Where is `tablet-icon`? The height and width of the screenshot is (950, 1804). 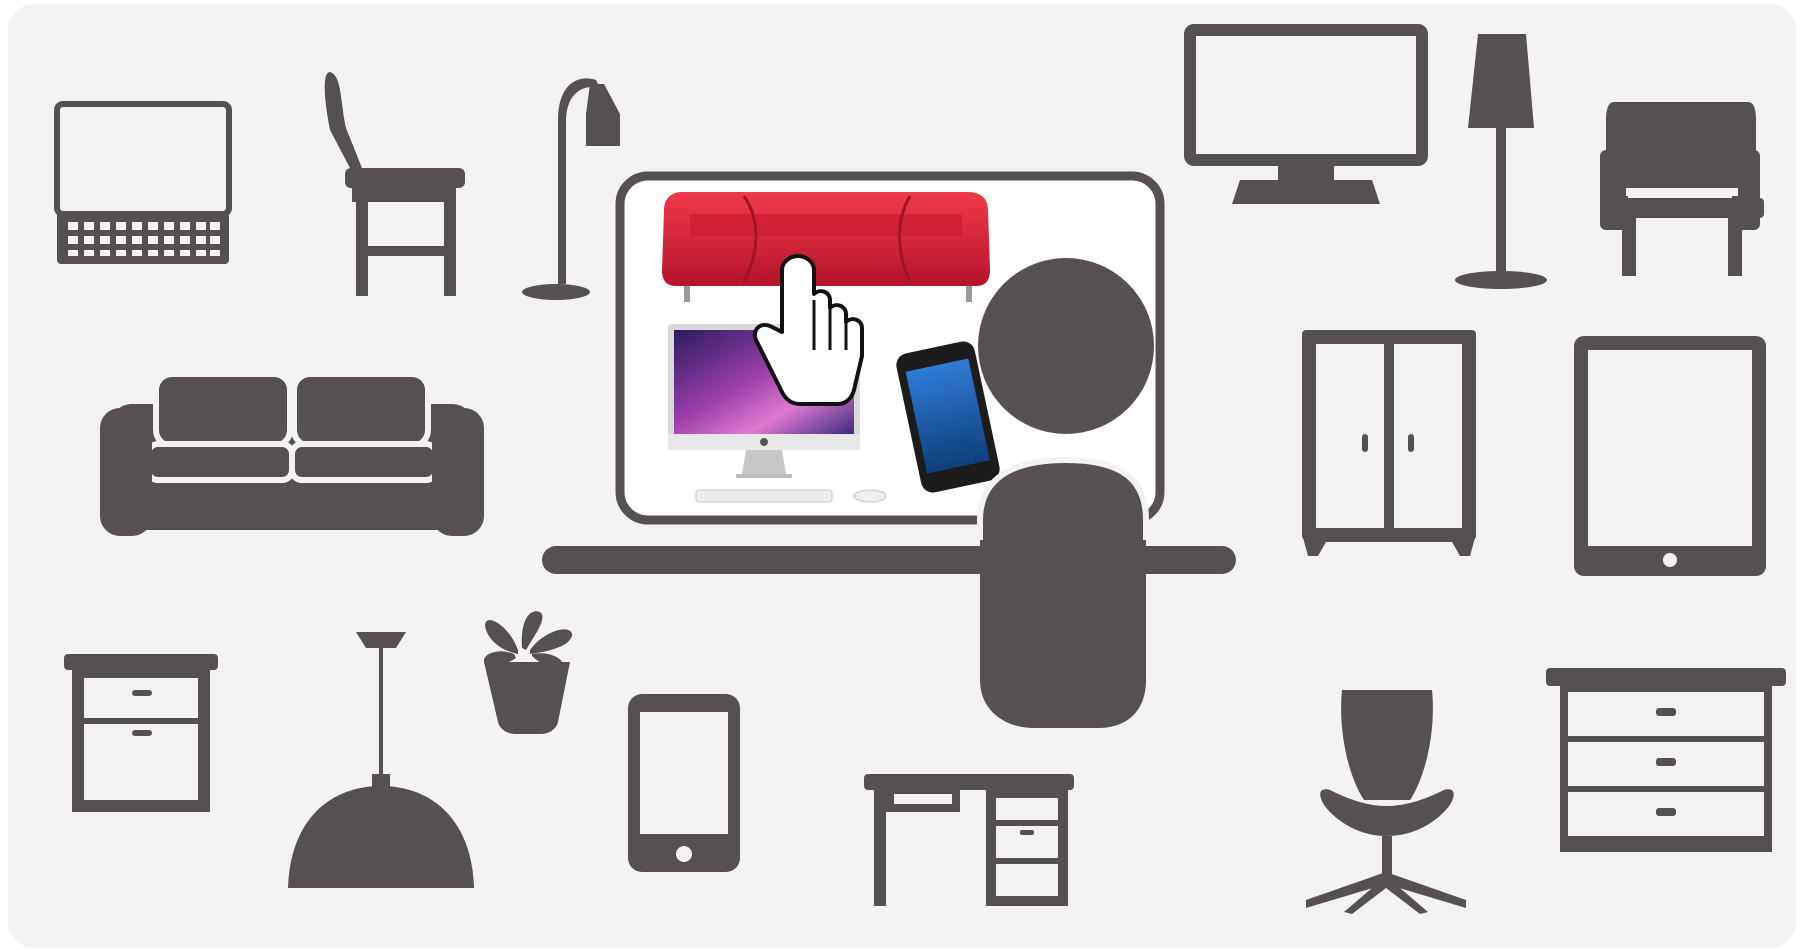 tablet-icon is located at coordinates (1670, 456).